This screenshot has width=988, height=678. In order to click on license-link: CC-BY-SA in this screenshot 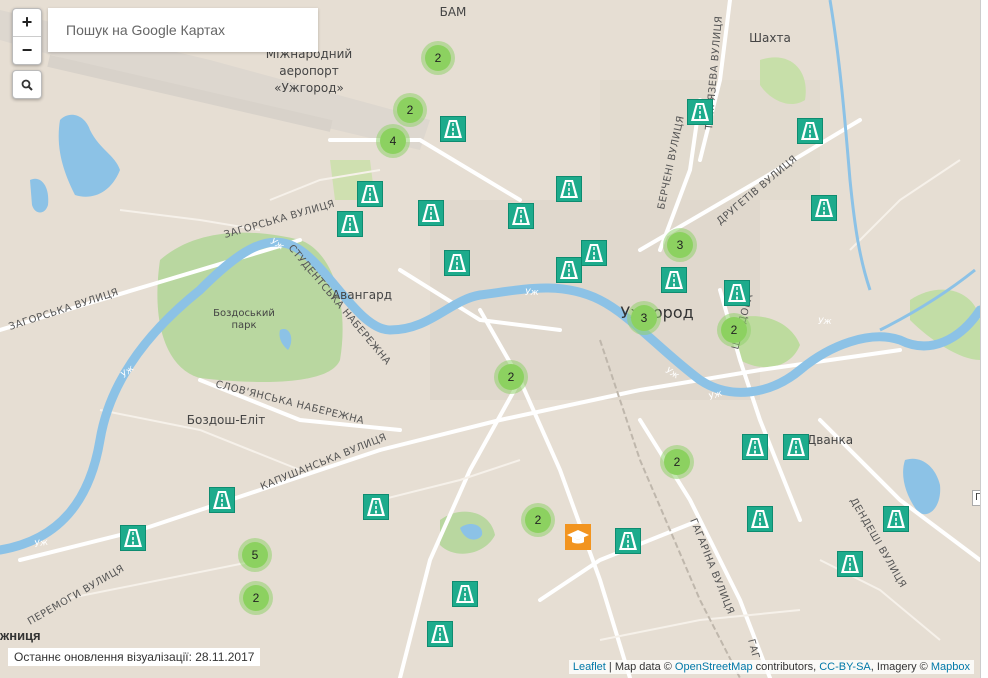, I will do `click(845, 667)`.